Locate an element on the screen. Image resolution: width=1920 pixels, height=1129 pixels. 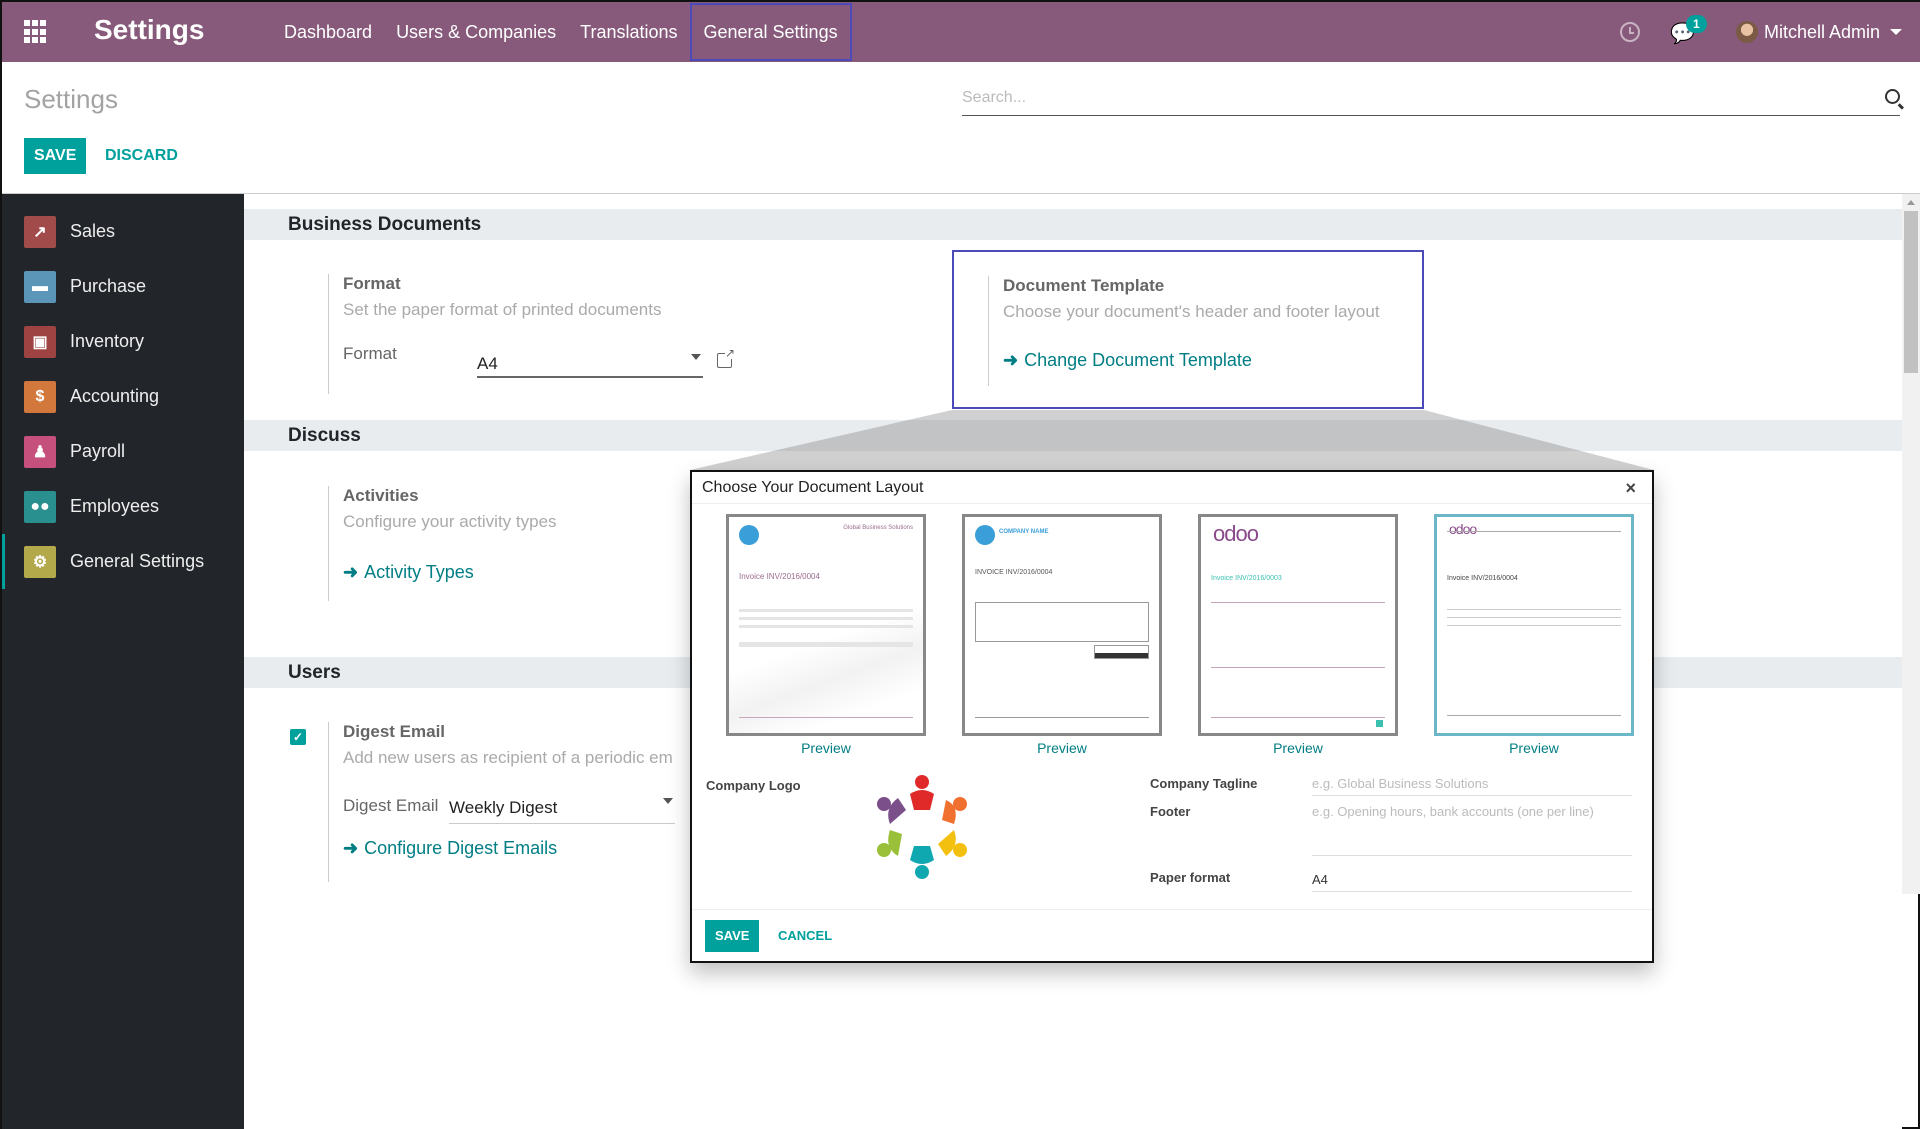
dialog-cancel-button: CANCEL is located at coordinates (805, 936).